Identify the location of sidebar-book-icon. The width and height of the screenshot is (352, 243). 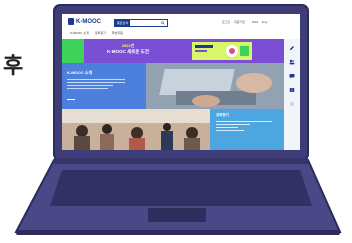
(292, 90).